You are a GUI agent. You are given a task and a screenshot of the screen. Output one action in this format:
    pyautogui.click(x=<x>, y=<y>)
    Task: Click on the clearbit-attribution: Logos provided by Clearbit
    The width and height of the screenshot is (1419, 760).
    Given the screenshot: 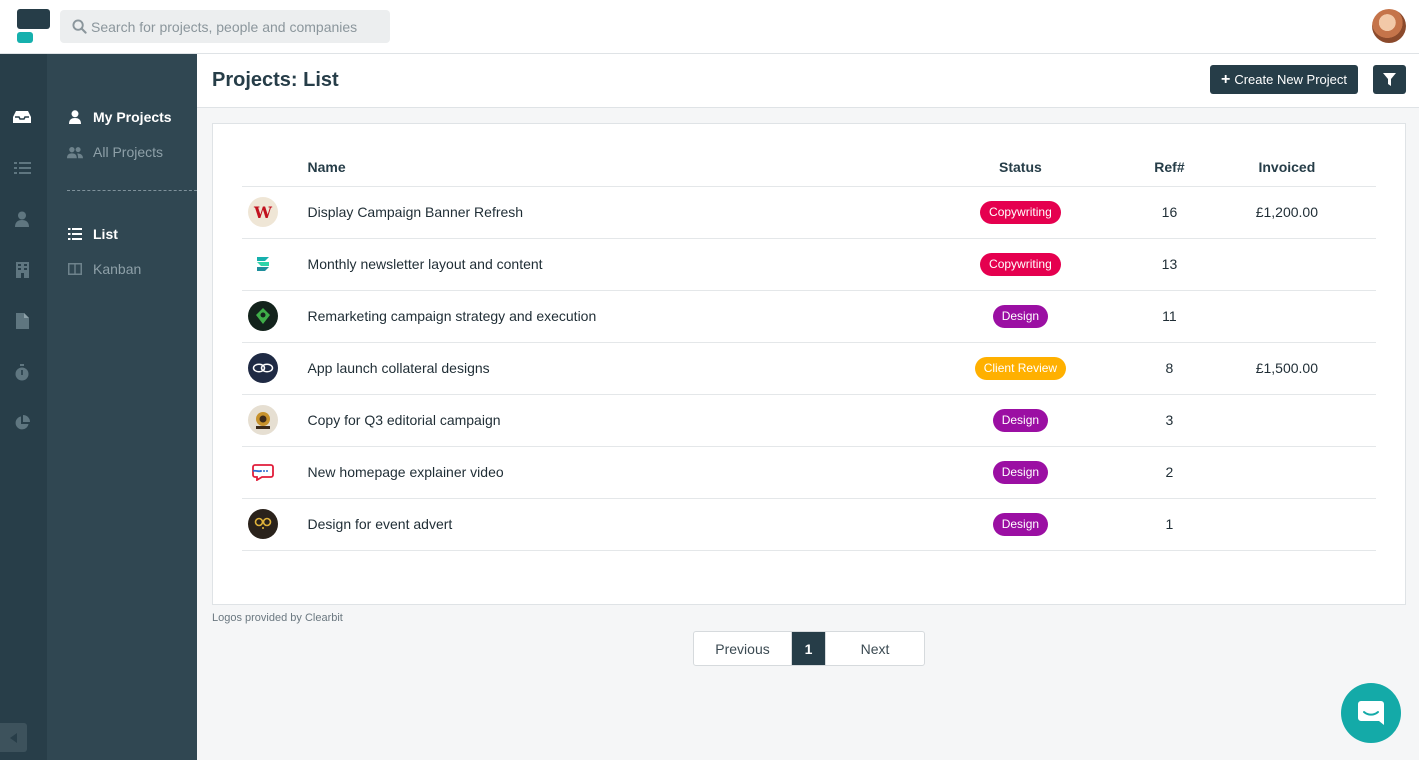 What is the action you would take?
    pyautogui.click(x=277, y=618)
    